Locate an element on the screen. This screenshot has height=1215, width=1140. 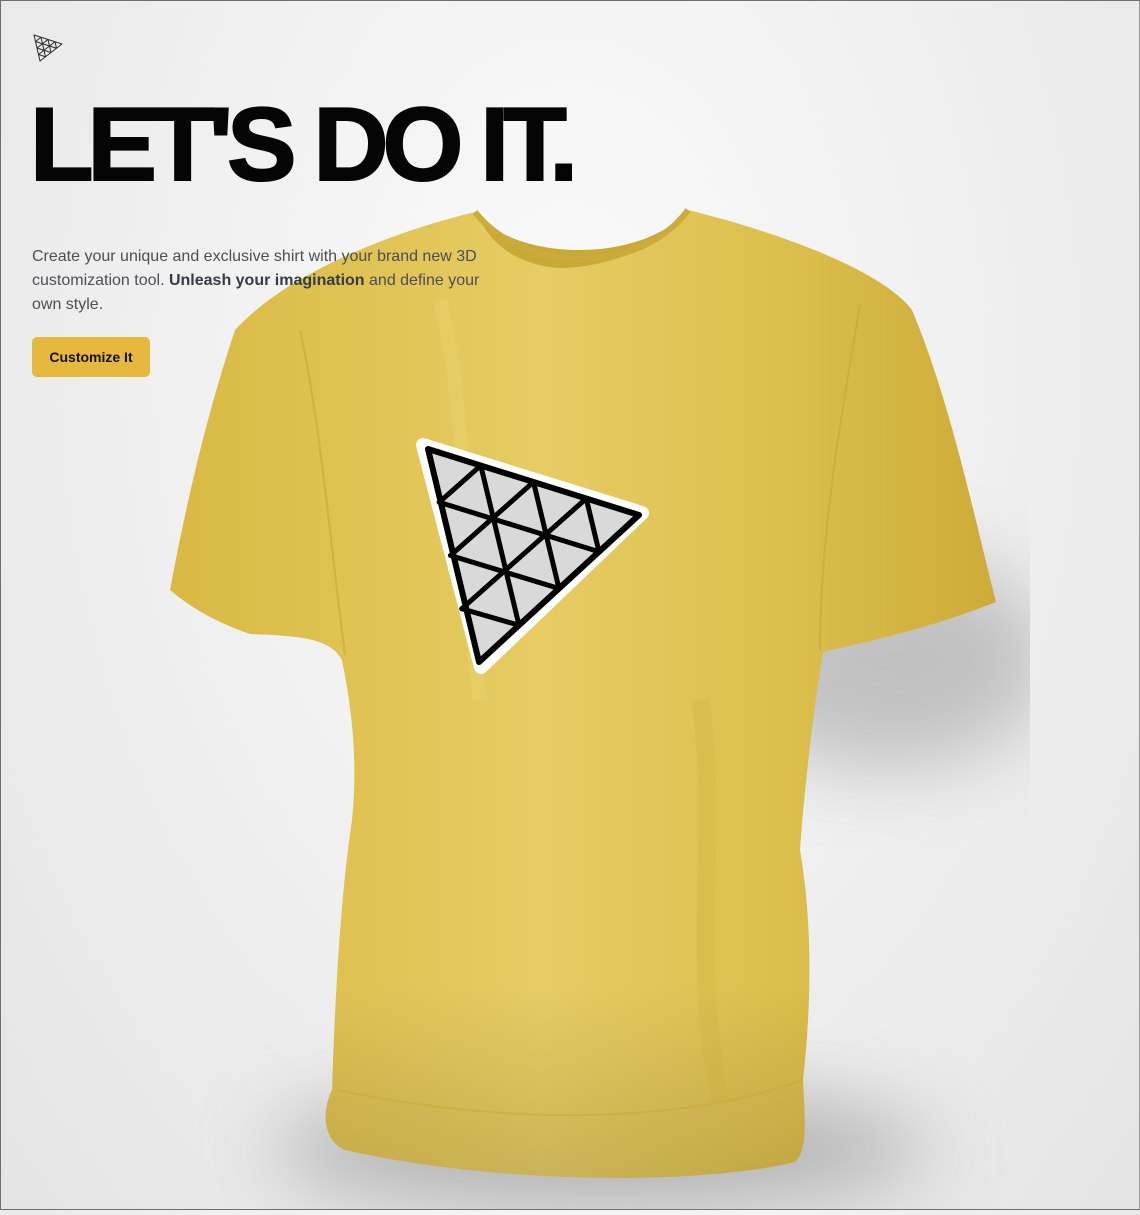
logo-icon is located at coordinates (48, 48).